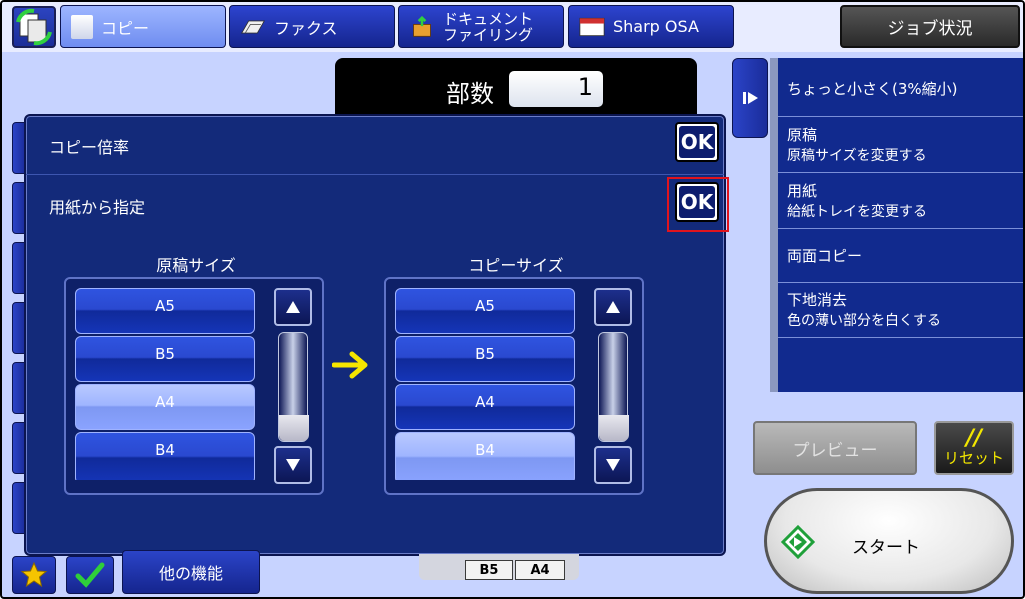 The image size is (1025, 599). I want to click on copy-ratio-ok-button: OK, so click(697, 142).